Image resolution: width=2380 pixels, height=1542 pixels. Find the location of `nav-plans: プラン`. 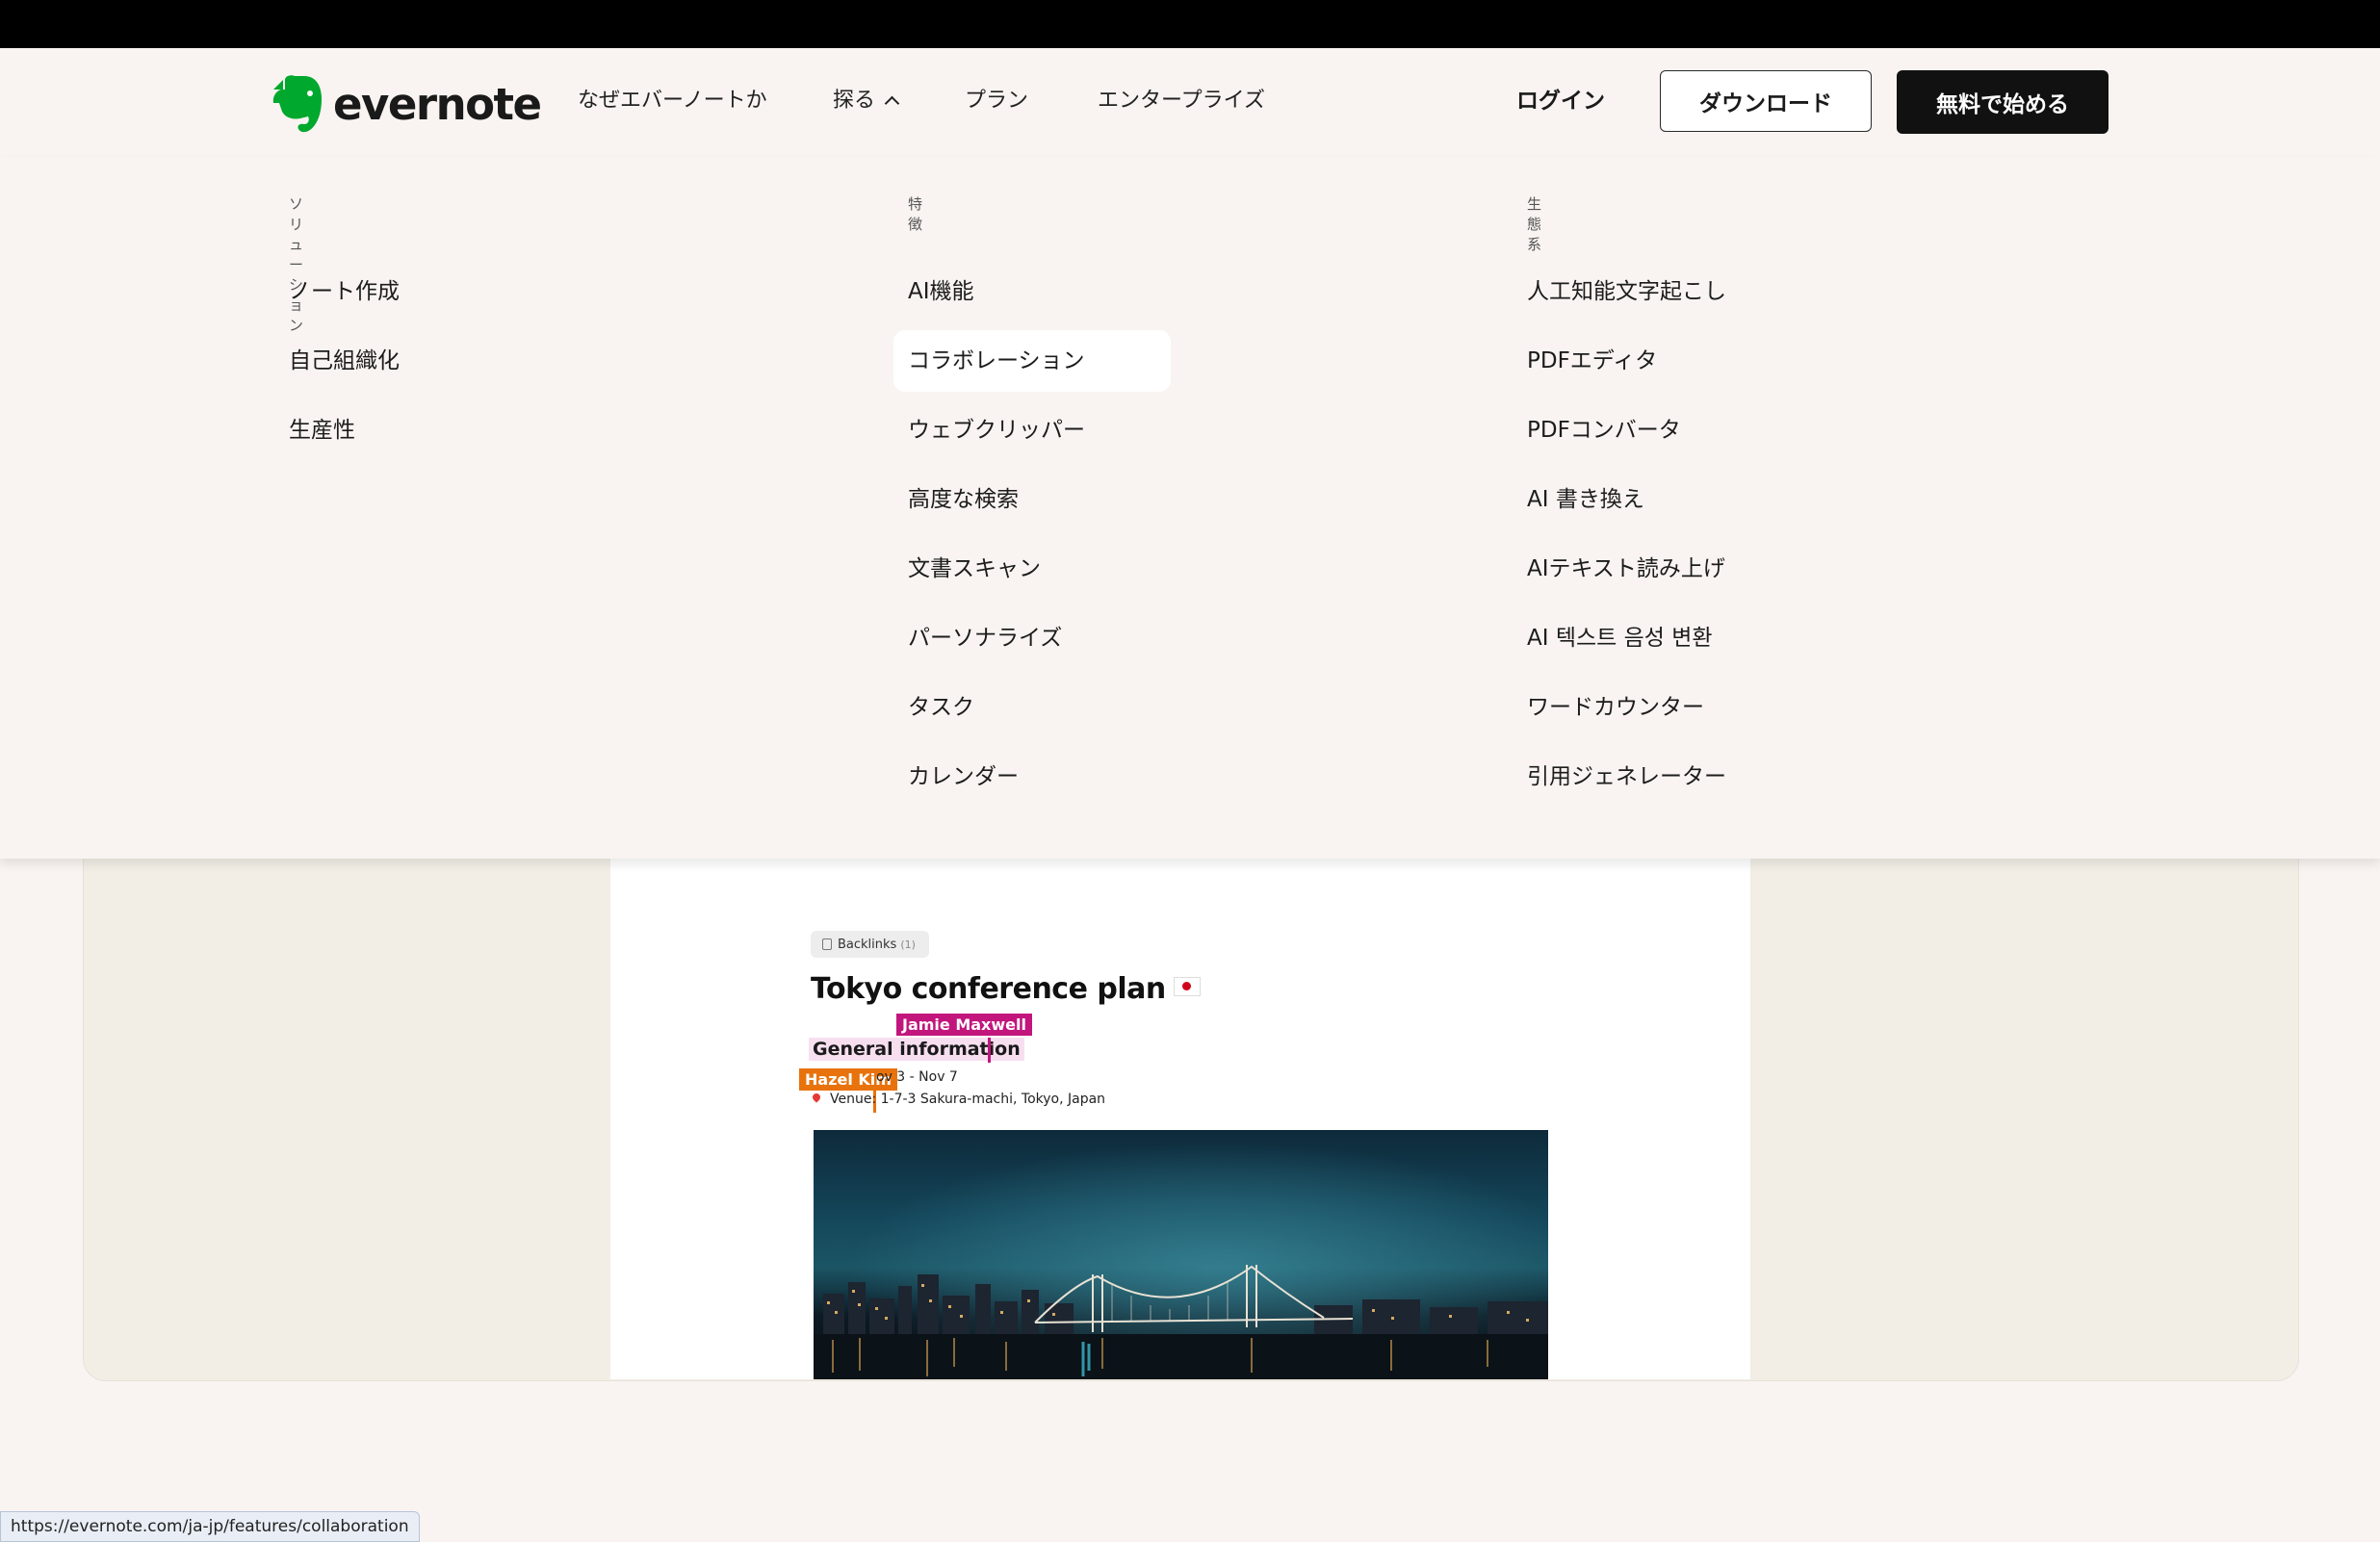

nav-plans: プラン is located at coordinates (997, 101).